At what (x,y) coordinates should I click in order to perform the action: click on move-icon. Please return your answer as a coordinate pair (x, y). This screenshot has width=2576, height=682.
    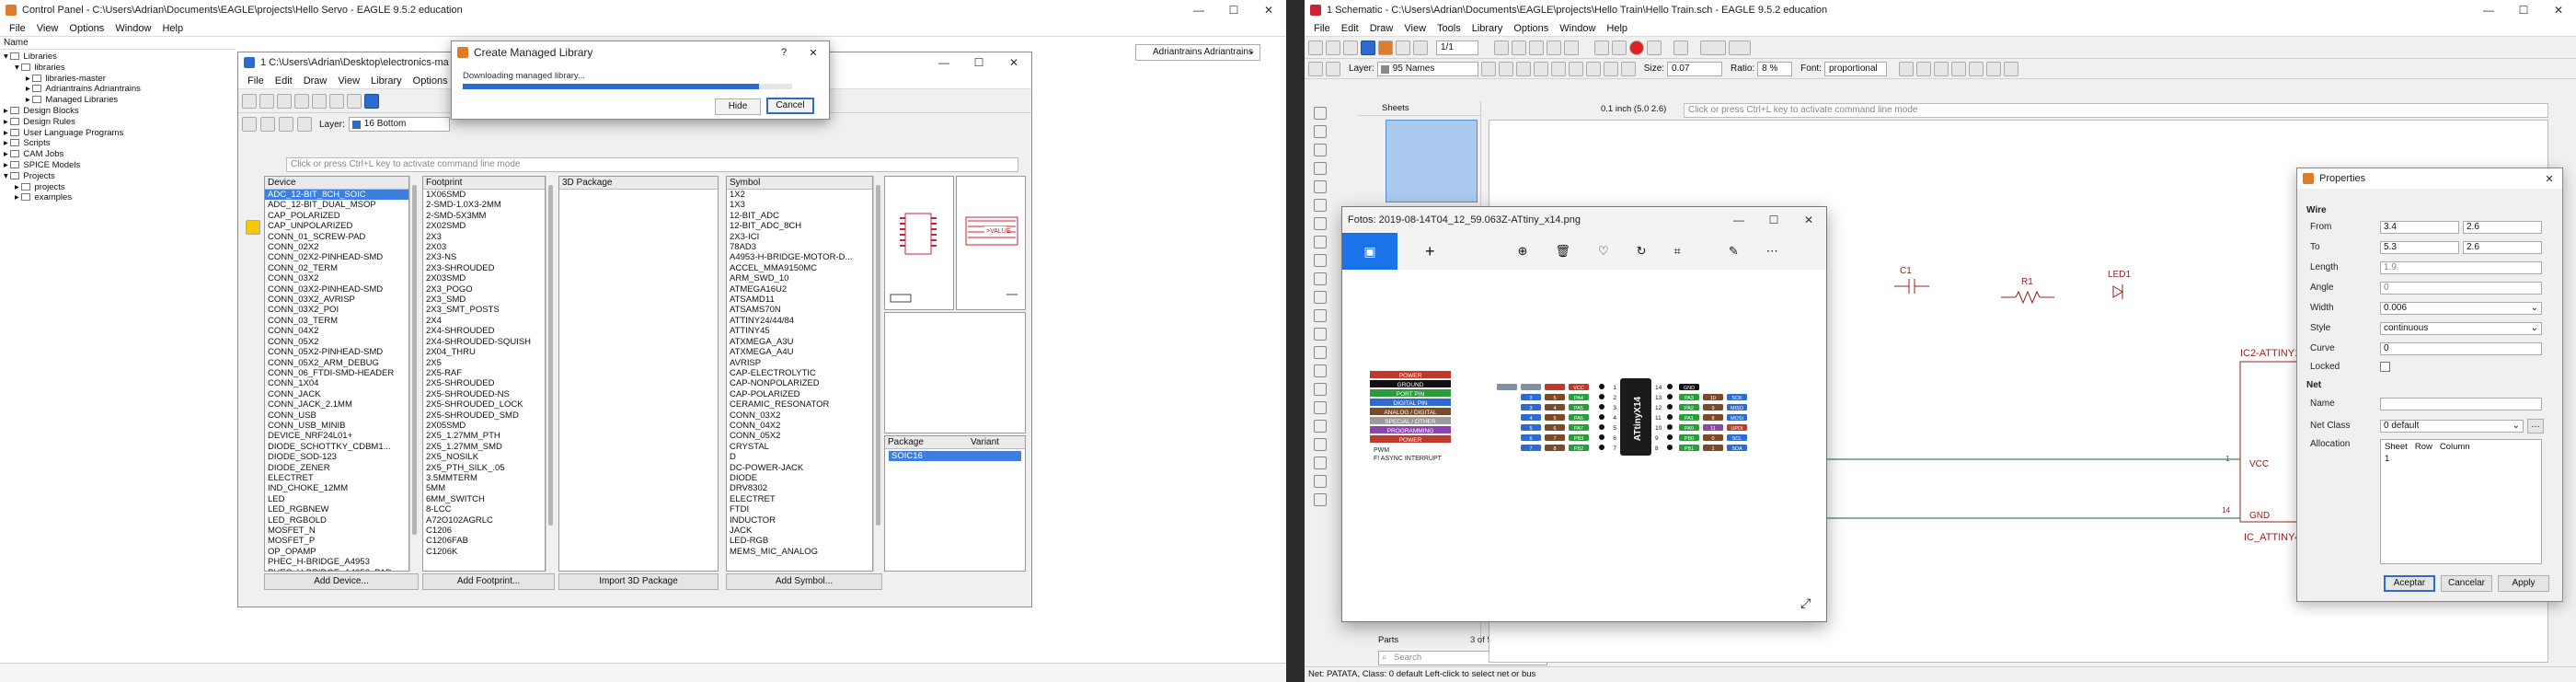
    Looking at the image, I should click on (1320, 131).